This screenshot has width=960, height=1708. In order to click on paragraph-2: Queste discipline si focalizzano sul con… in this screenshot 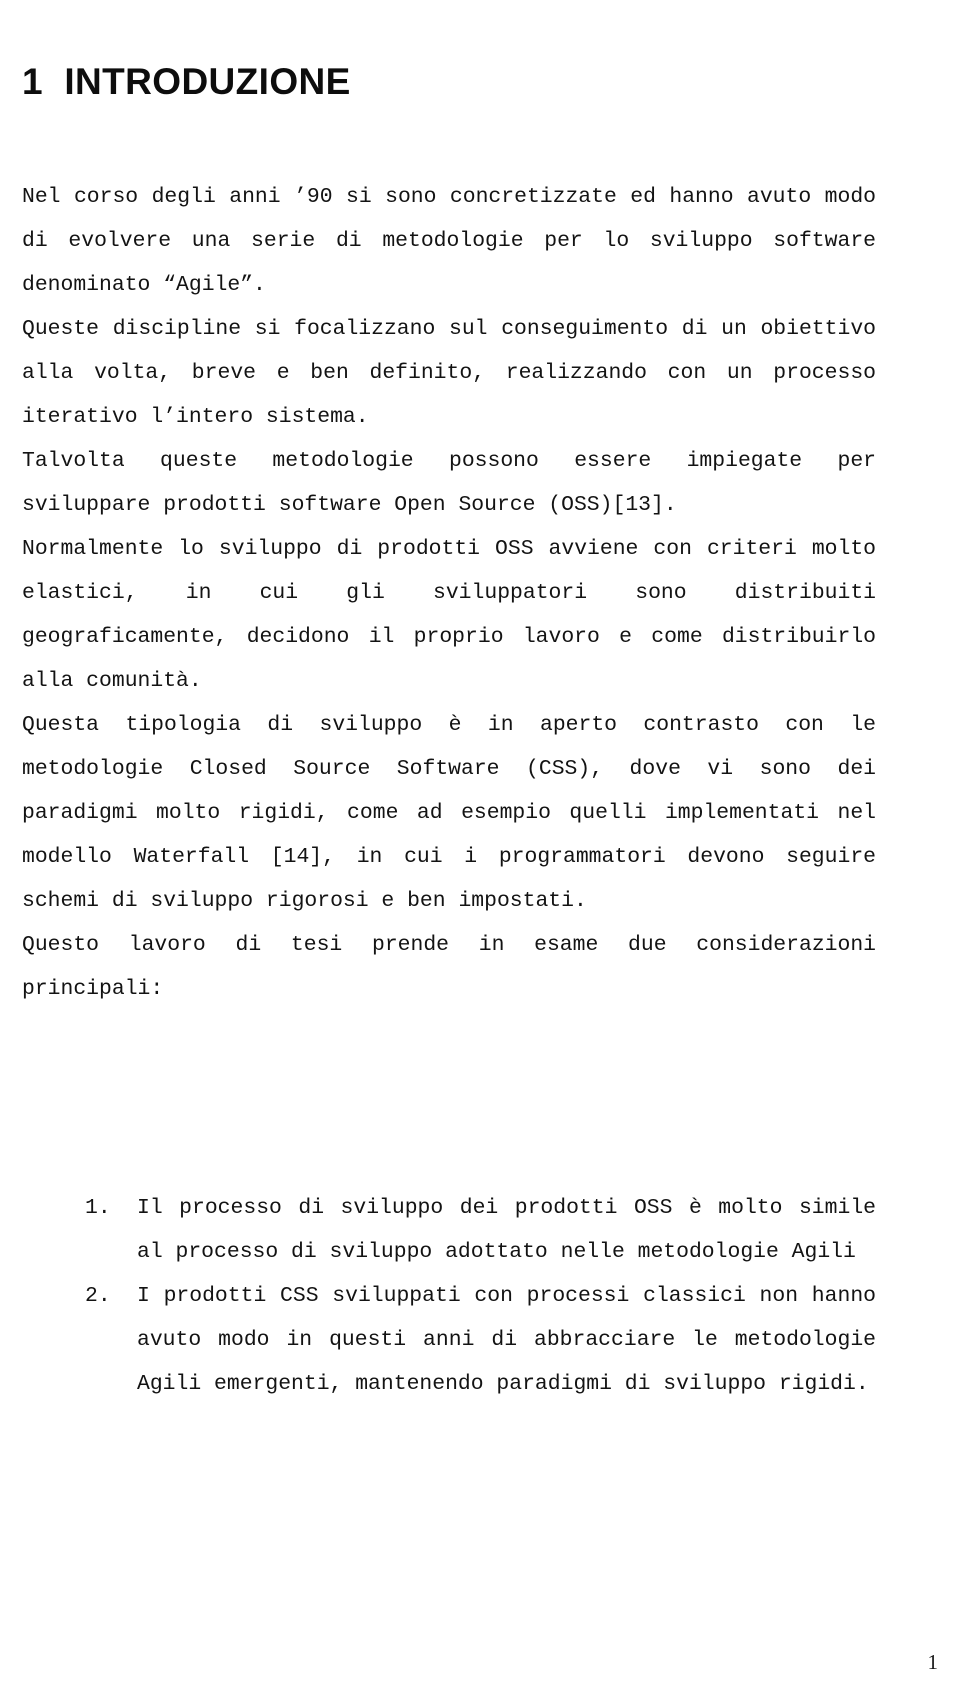, I will do `click(449, 373)`.